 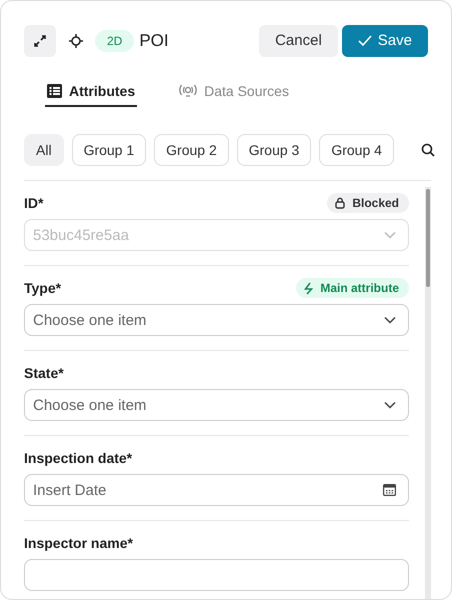 I want to click on calendar-icon, so click(x=389, y=490).